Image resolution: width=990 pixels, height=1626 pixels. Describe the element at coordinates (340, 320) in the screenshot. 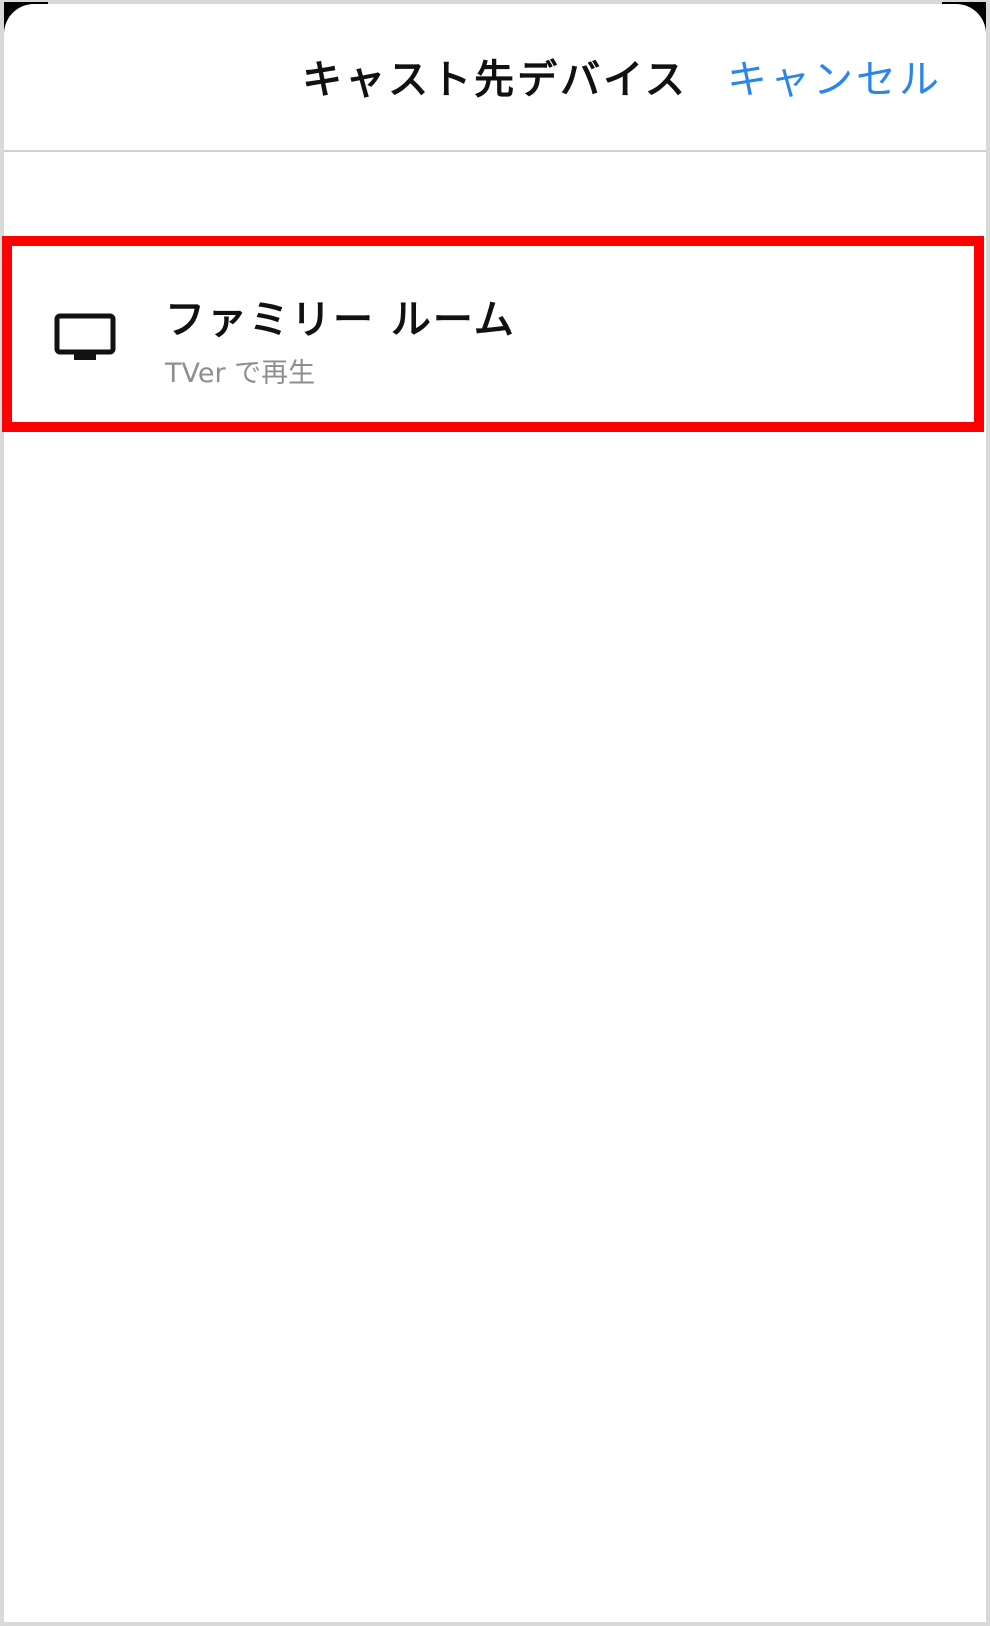

I see `device-name: ファミリー ルーム` at that location.